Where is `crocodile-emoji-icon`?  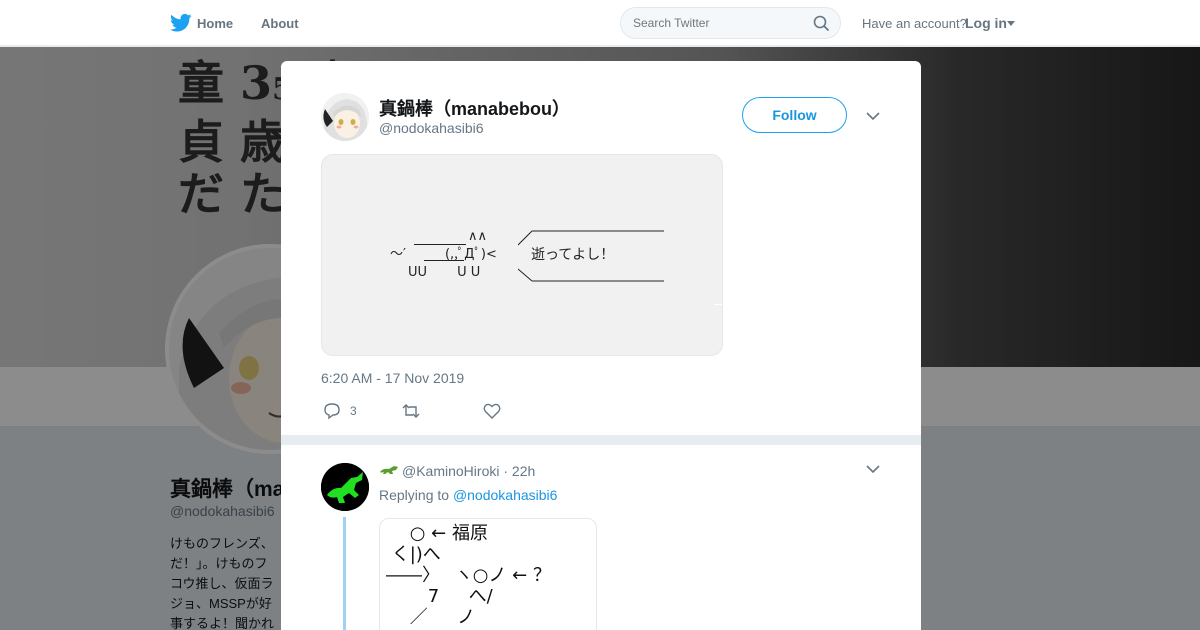
crocodile-emoji-icon is located at coordinates (389, 470).